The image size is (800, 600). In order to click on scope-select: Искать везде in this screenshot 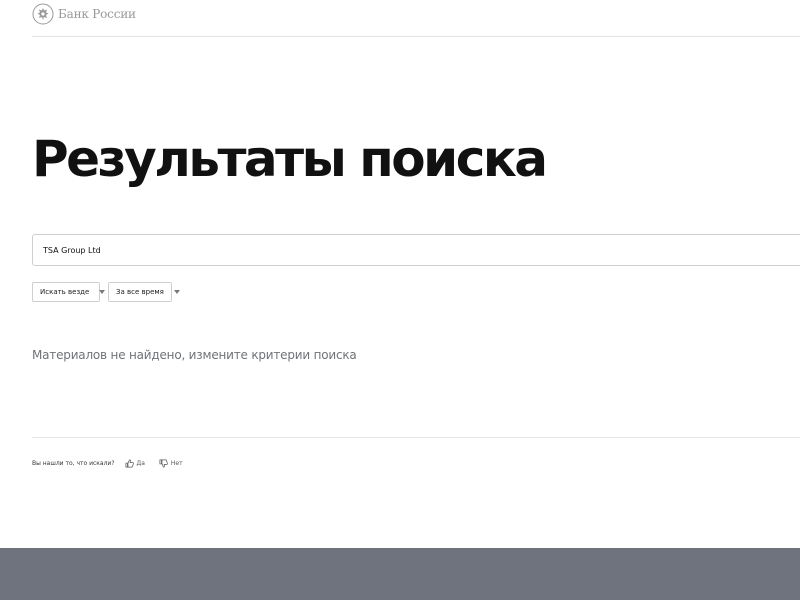, I will do `click(69, 292)`.